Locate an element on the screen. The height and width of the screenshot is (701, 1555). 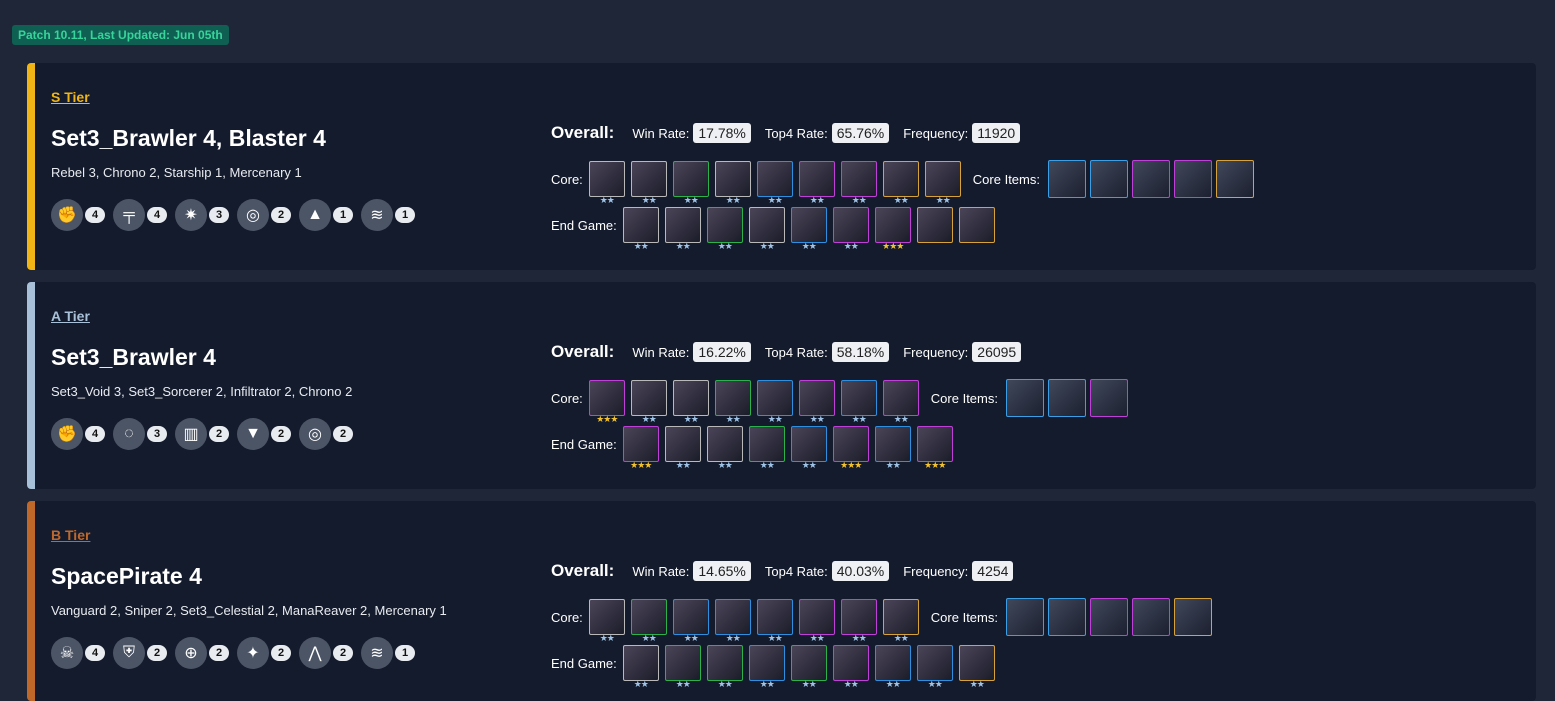
tier-link: S Tier is located at coordinates (70, 97).